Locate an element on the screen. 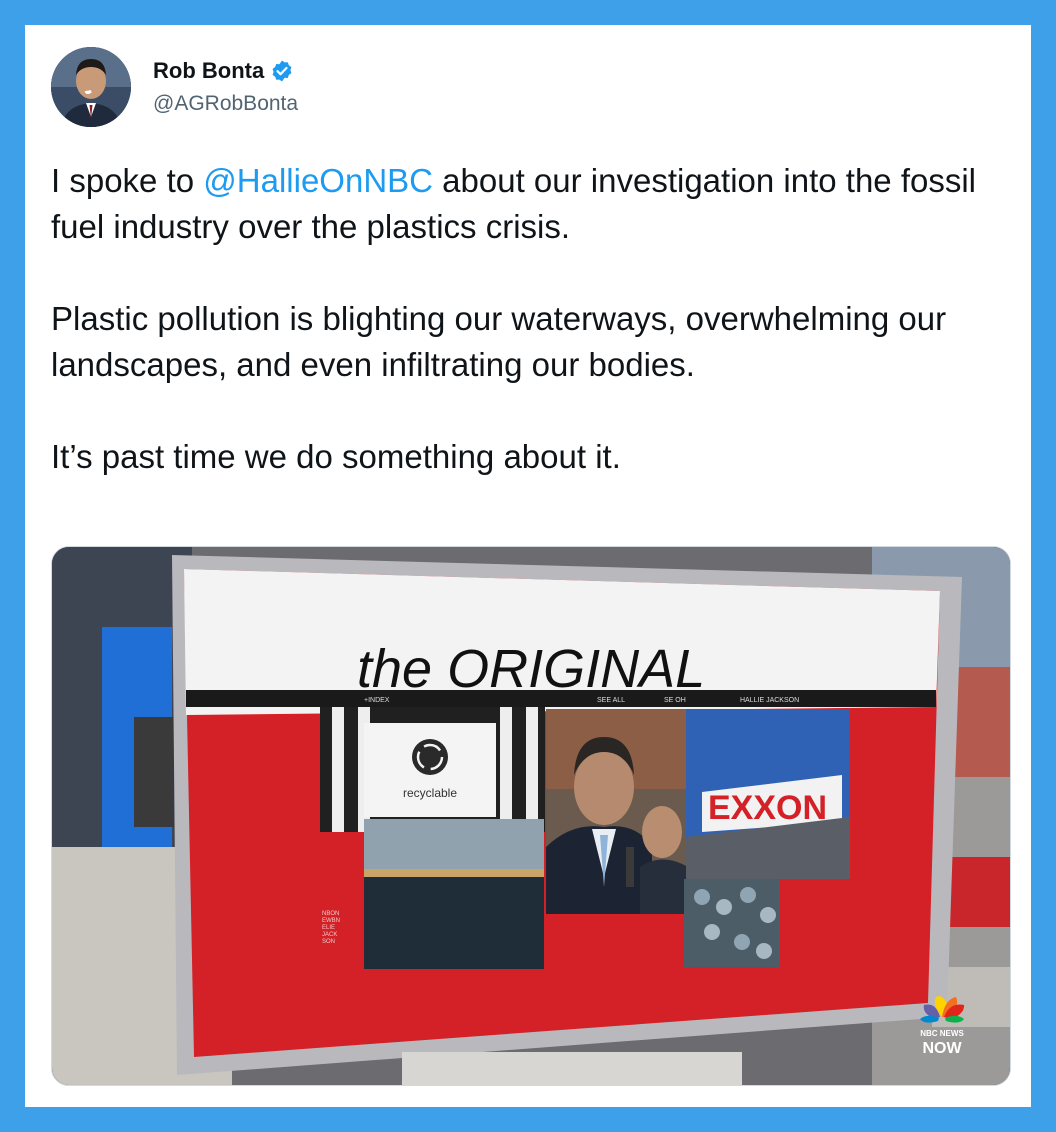 This screenshot has height=1132, width=1056. screen-nav-show: SE OH is located at coordinates (675, 700).